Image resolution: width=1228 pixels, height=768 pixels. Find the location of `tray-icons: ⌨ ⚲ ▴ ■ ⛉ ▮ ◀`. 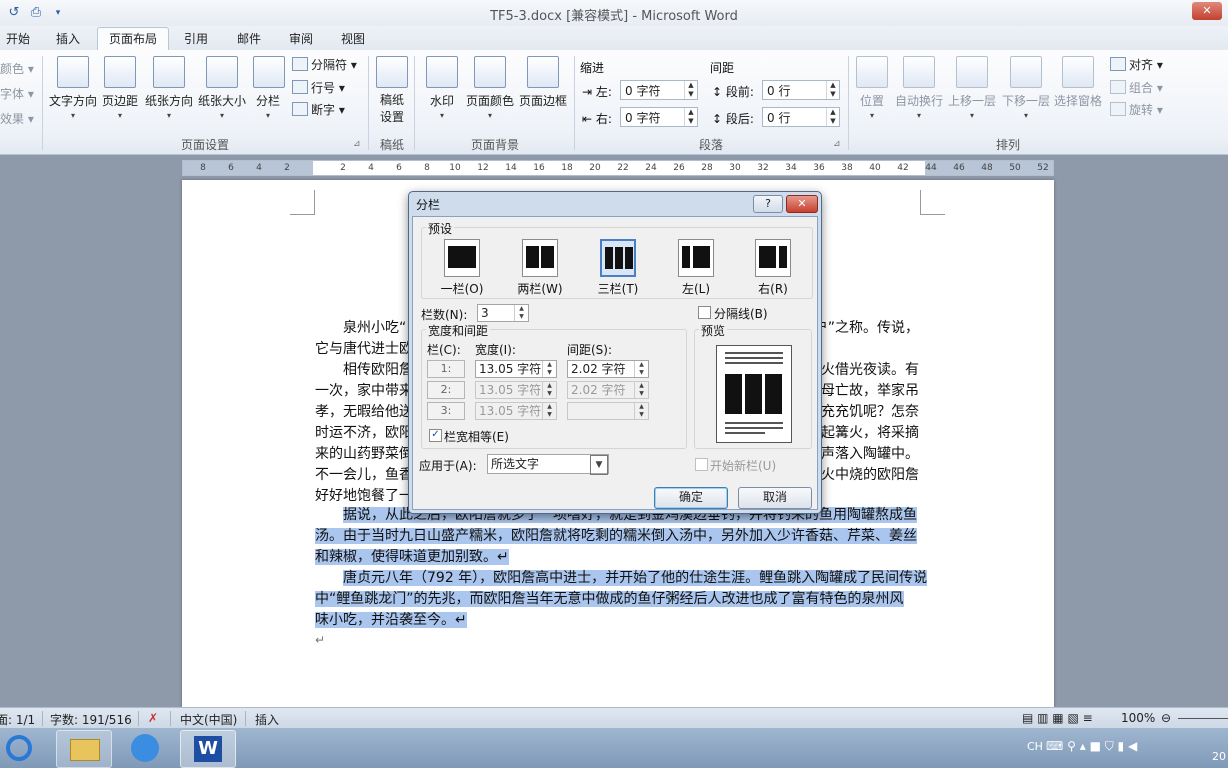

tray-icons: ⌨ ⚲ ▴ ■ ⛉ ▮ ◀ is located at coordinates (1091, 746).